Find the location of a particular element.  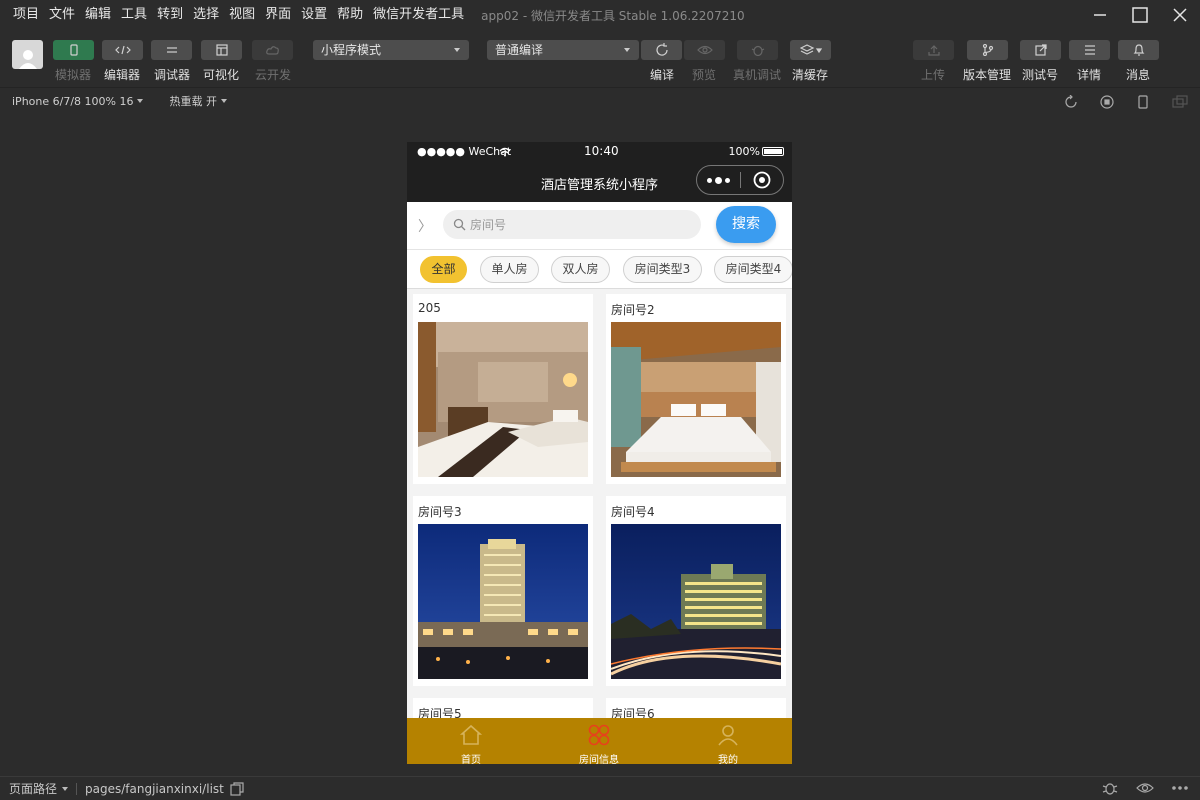

hot-reload-select: 热重载 开 is located at coordinates (199, 101).